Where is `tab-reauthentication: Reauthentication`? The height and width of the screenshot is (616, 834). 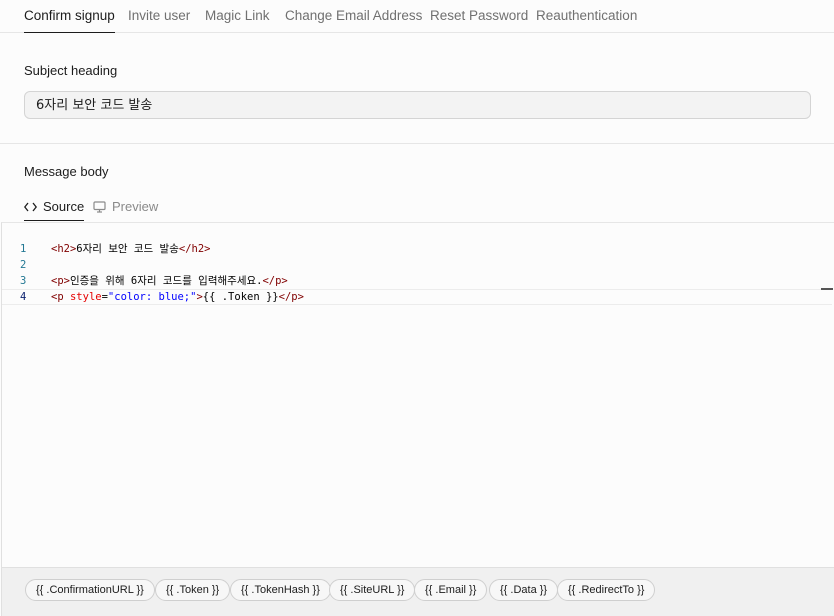 tab-reauthentication: Reauthentication is located at coordinates (586, 15).